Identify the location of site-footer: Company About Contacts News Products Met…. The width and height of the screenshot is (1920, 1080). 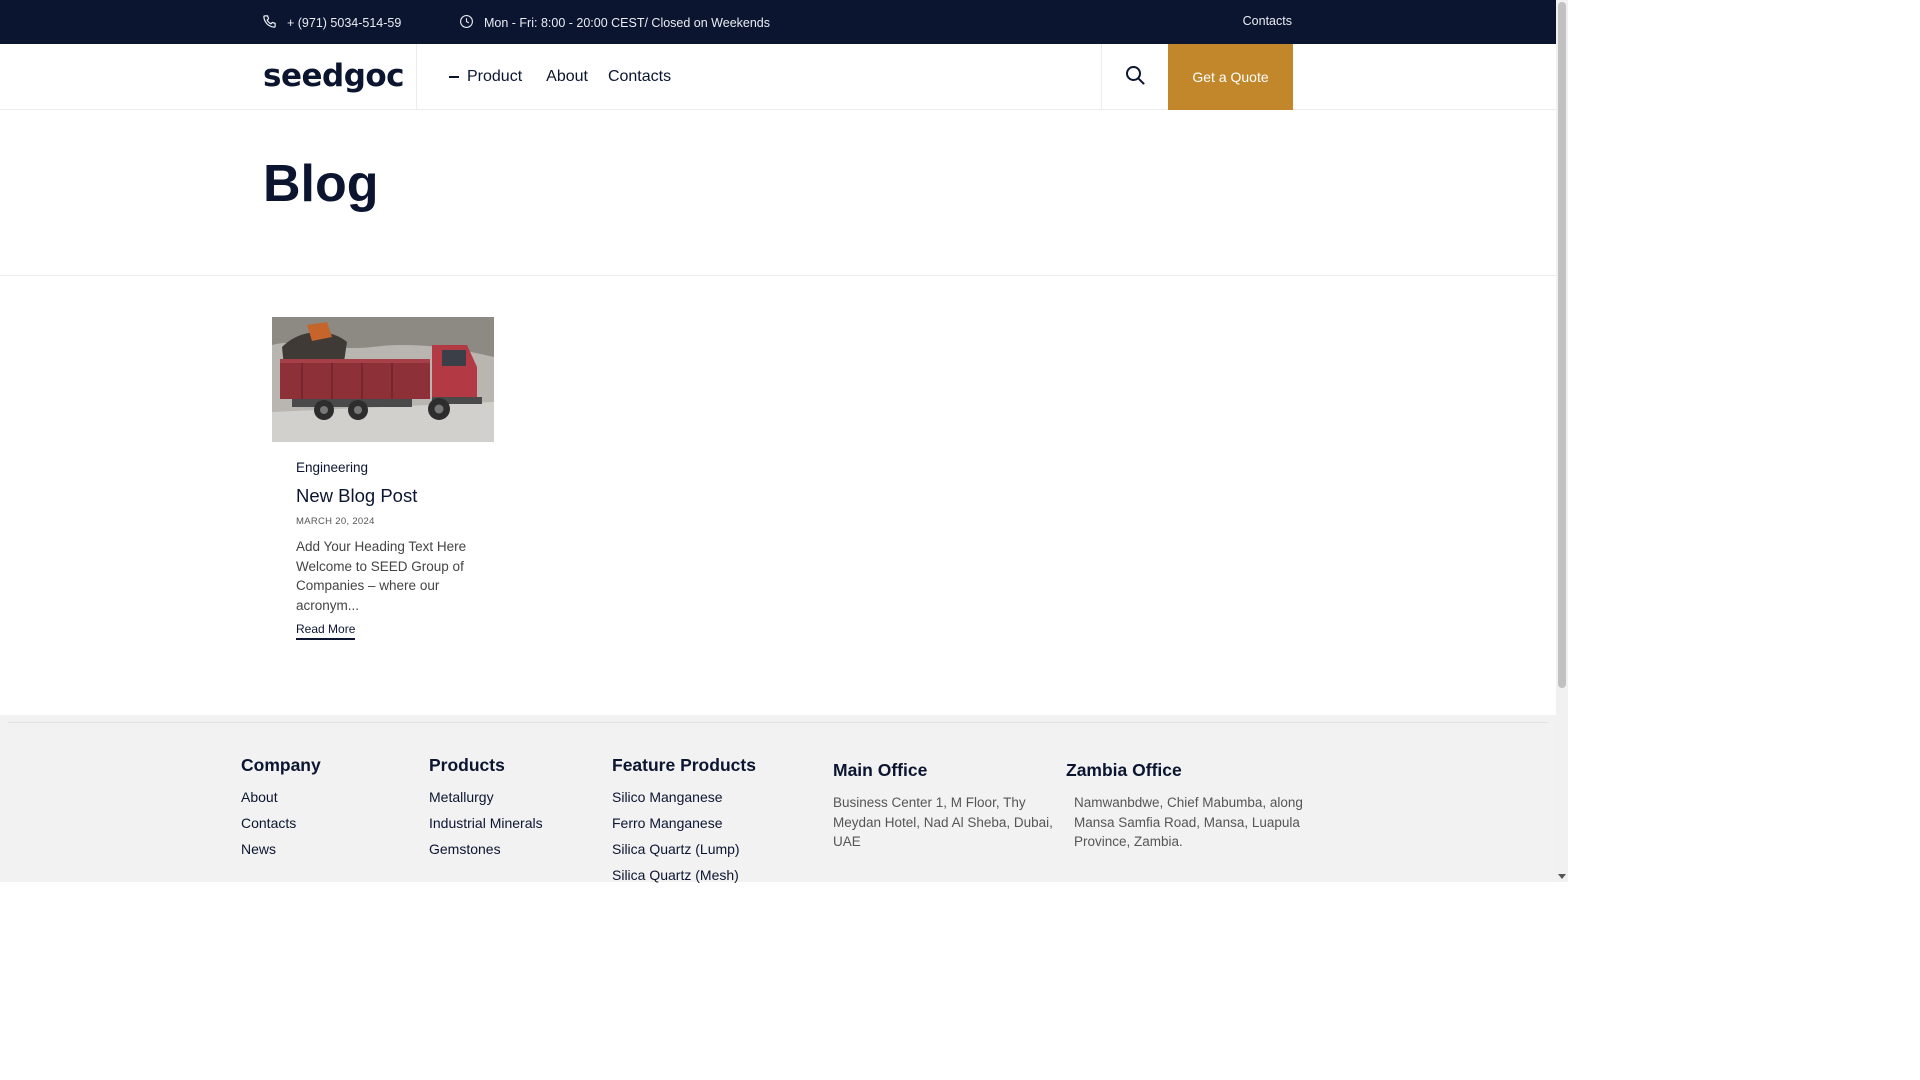
(778, 799).